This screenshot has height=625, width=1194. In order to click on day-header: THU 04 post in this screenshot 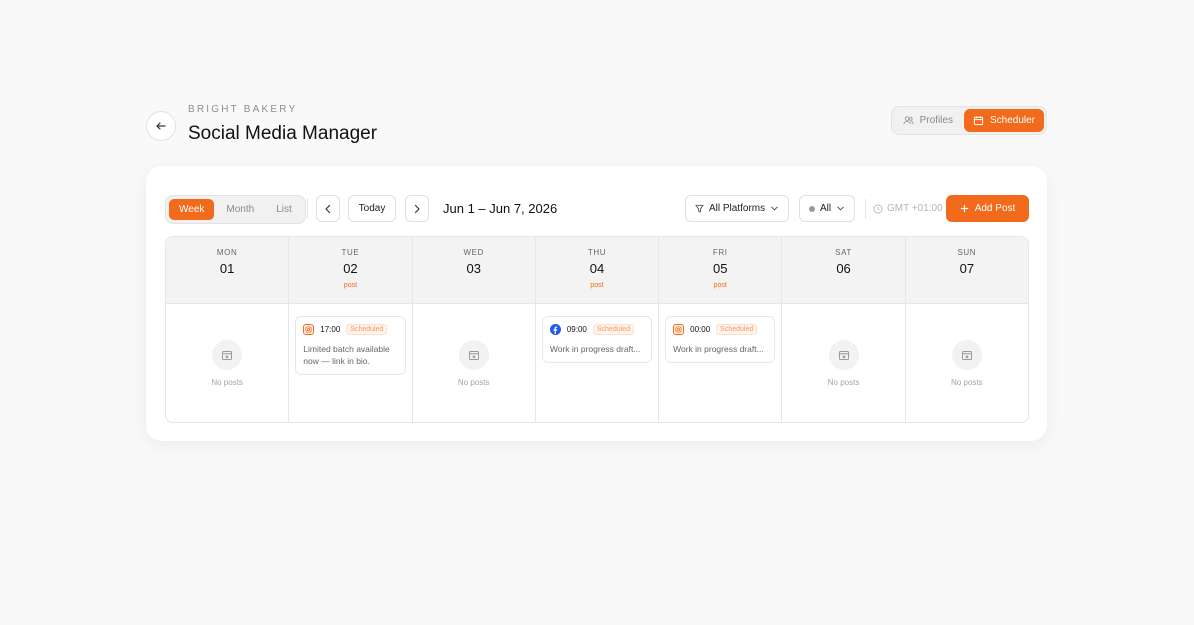, I will do `click(597, 270)`.